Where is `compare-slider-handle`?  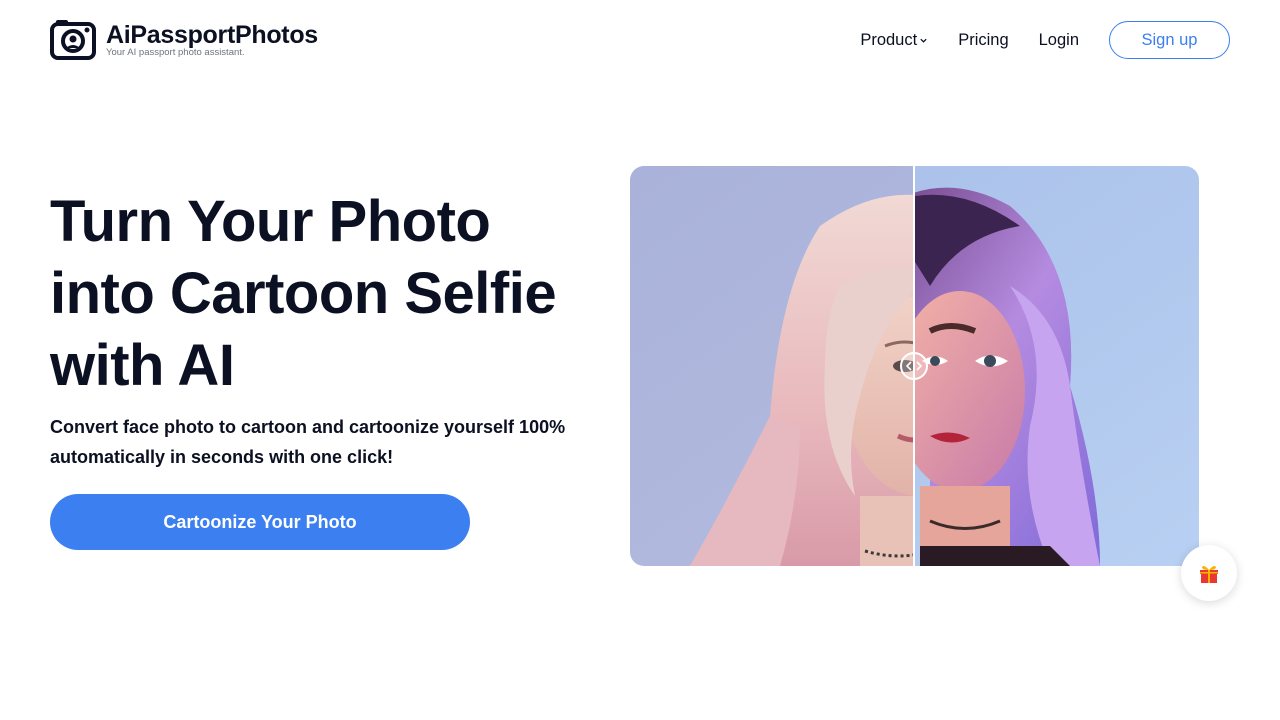 compare-slider-handle is located at coordinates (914, 366).